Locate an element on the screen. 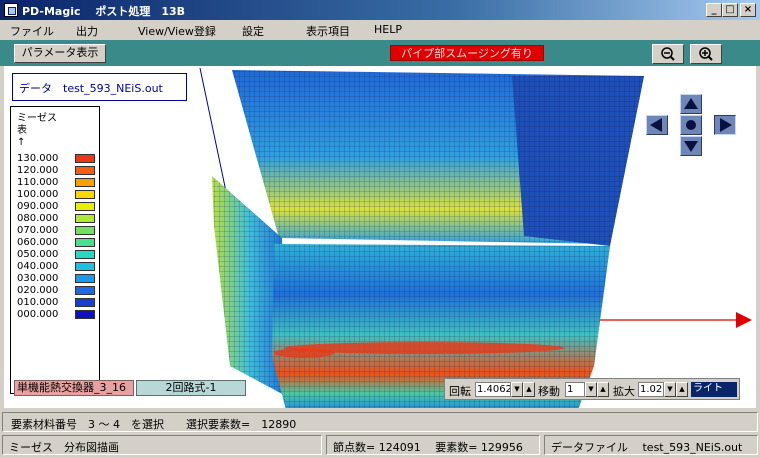  legend-entry: 060.000 is located at coordinates (57, 243).